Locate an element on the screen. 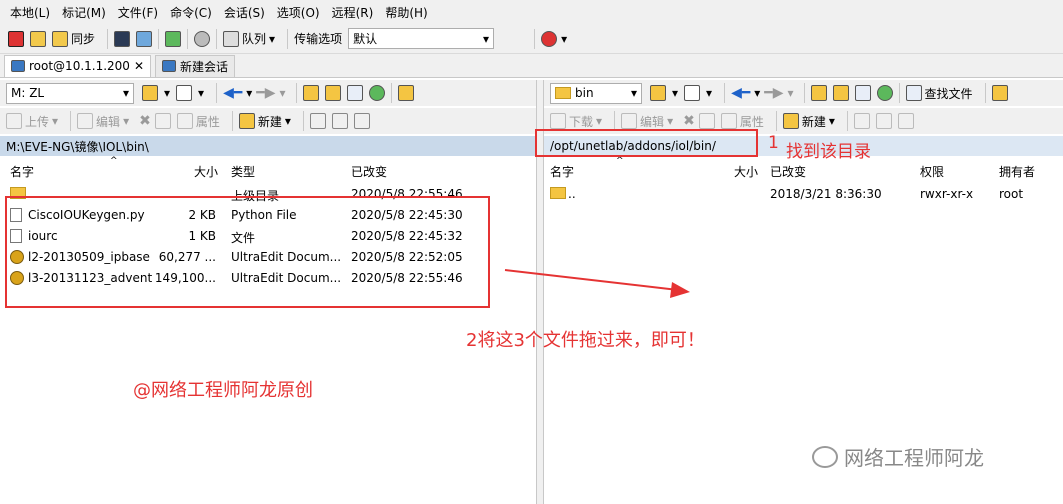 The height and width of the screenshot is (504, 1063). right-folder-select: bin ▾ is located at coordinates (596, 93).